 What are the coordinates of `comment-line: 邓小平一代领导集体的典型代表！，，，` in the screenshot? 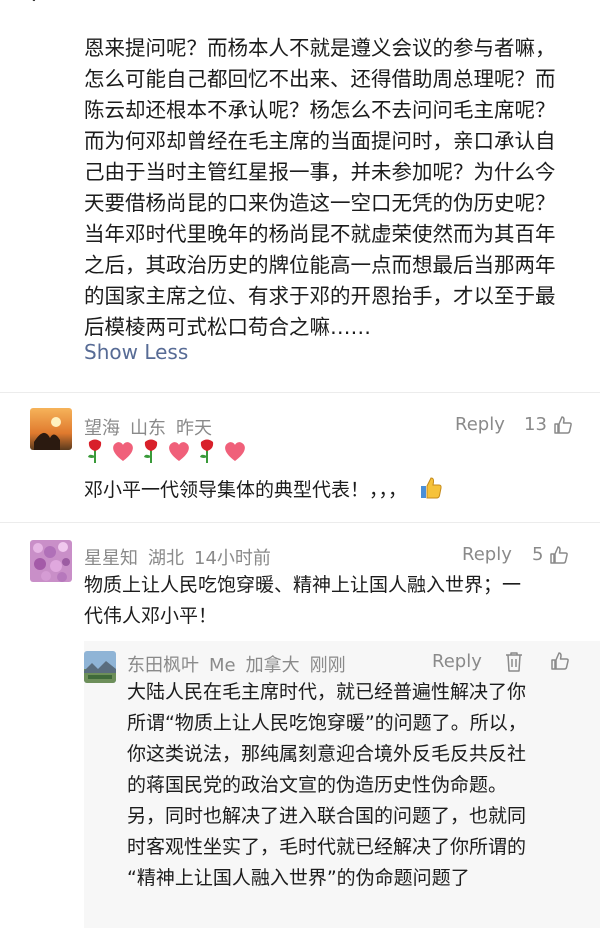 It's located at (246, 490).